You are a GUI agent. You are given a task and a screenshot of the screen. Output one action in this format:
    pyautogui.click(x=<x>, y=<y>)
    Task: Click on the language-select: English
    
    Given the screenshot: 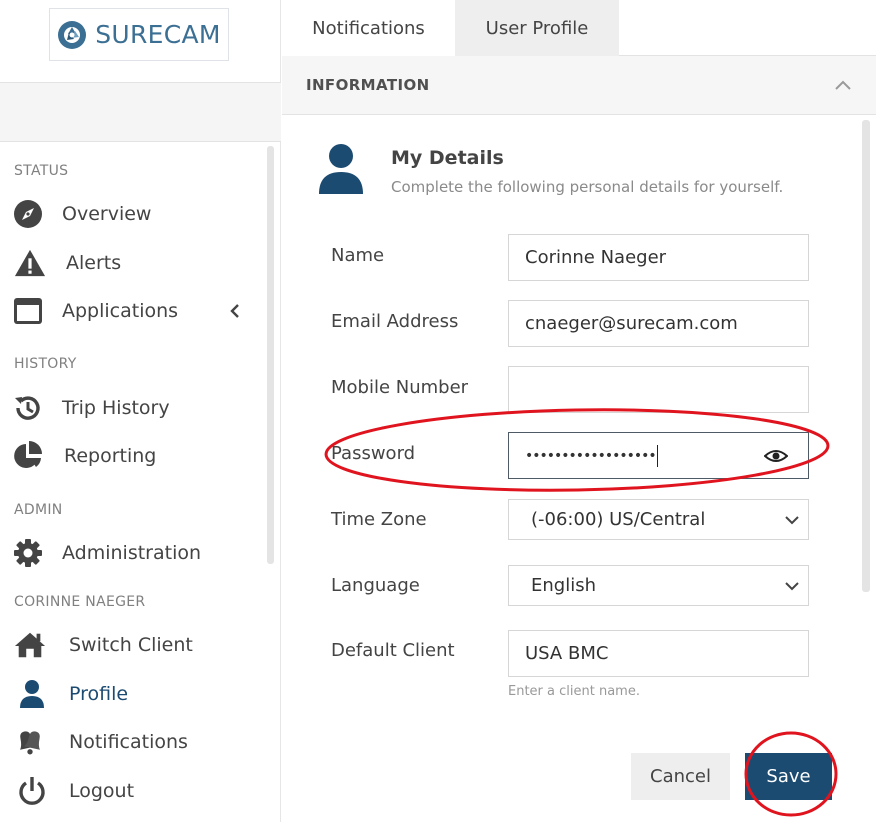 What is the action you would take?
    pyautogui.click(x=658, y=585)
    